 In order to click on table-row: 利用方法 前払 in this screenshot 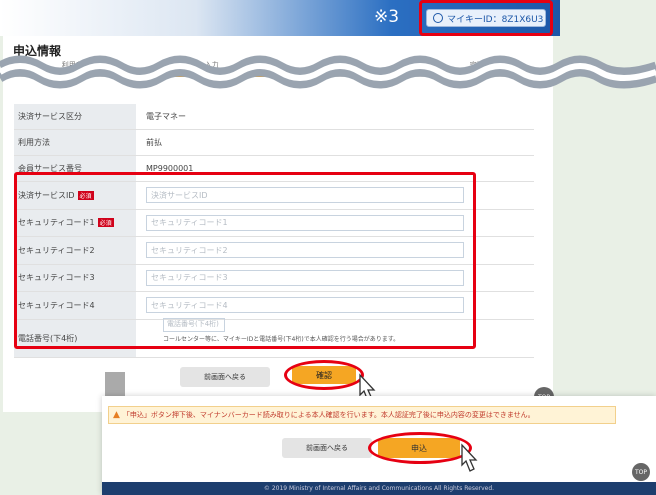, I will do `click(274, 143)`.